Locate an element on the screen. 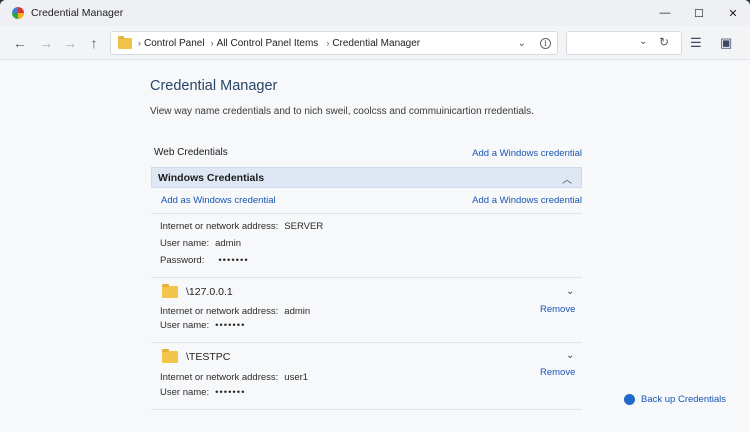  back-up-credentials-link: Back up Credentials is located at coordinates (675, 399).